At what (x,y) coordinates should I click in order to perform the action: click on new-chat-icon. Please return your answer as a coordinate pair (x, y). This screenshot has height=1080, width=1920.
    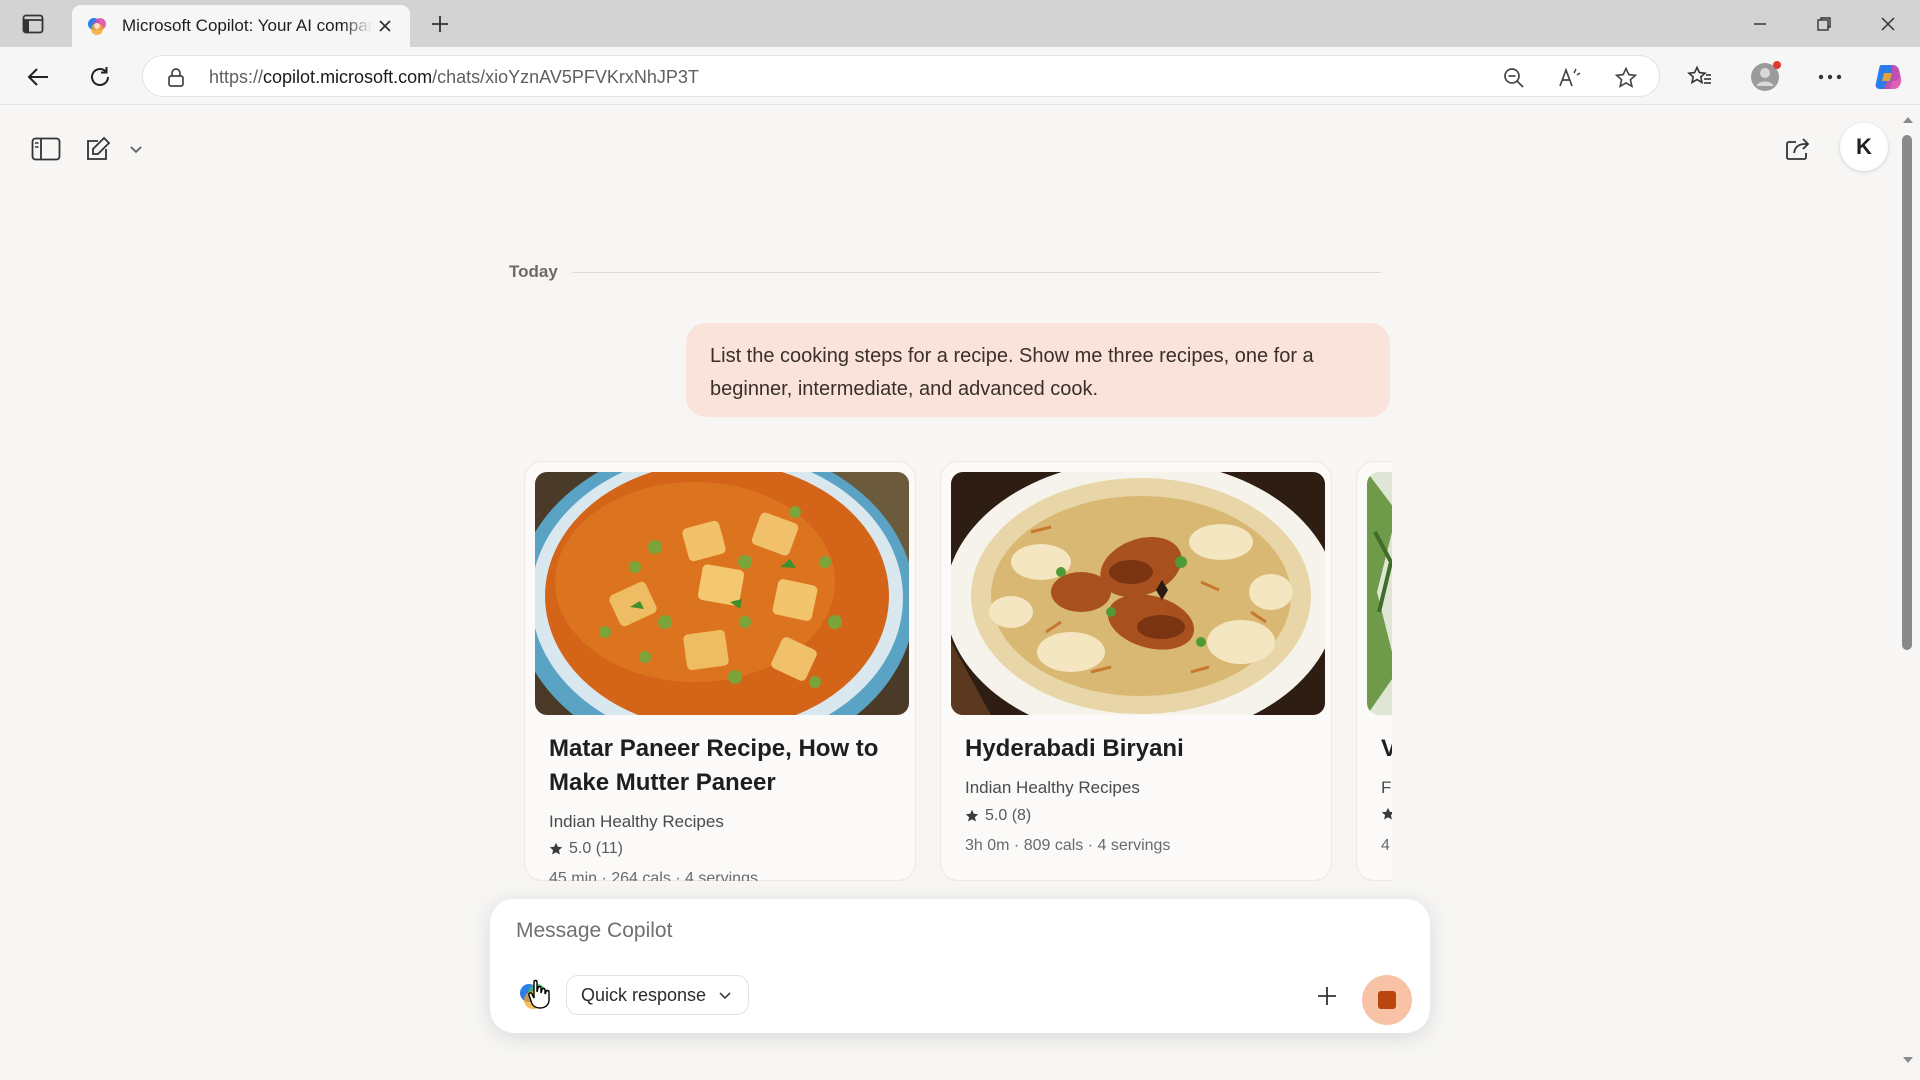
    Looking at the image, I should click on (98, 149).